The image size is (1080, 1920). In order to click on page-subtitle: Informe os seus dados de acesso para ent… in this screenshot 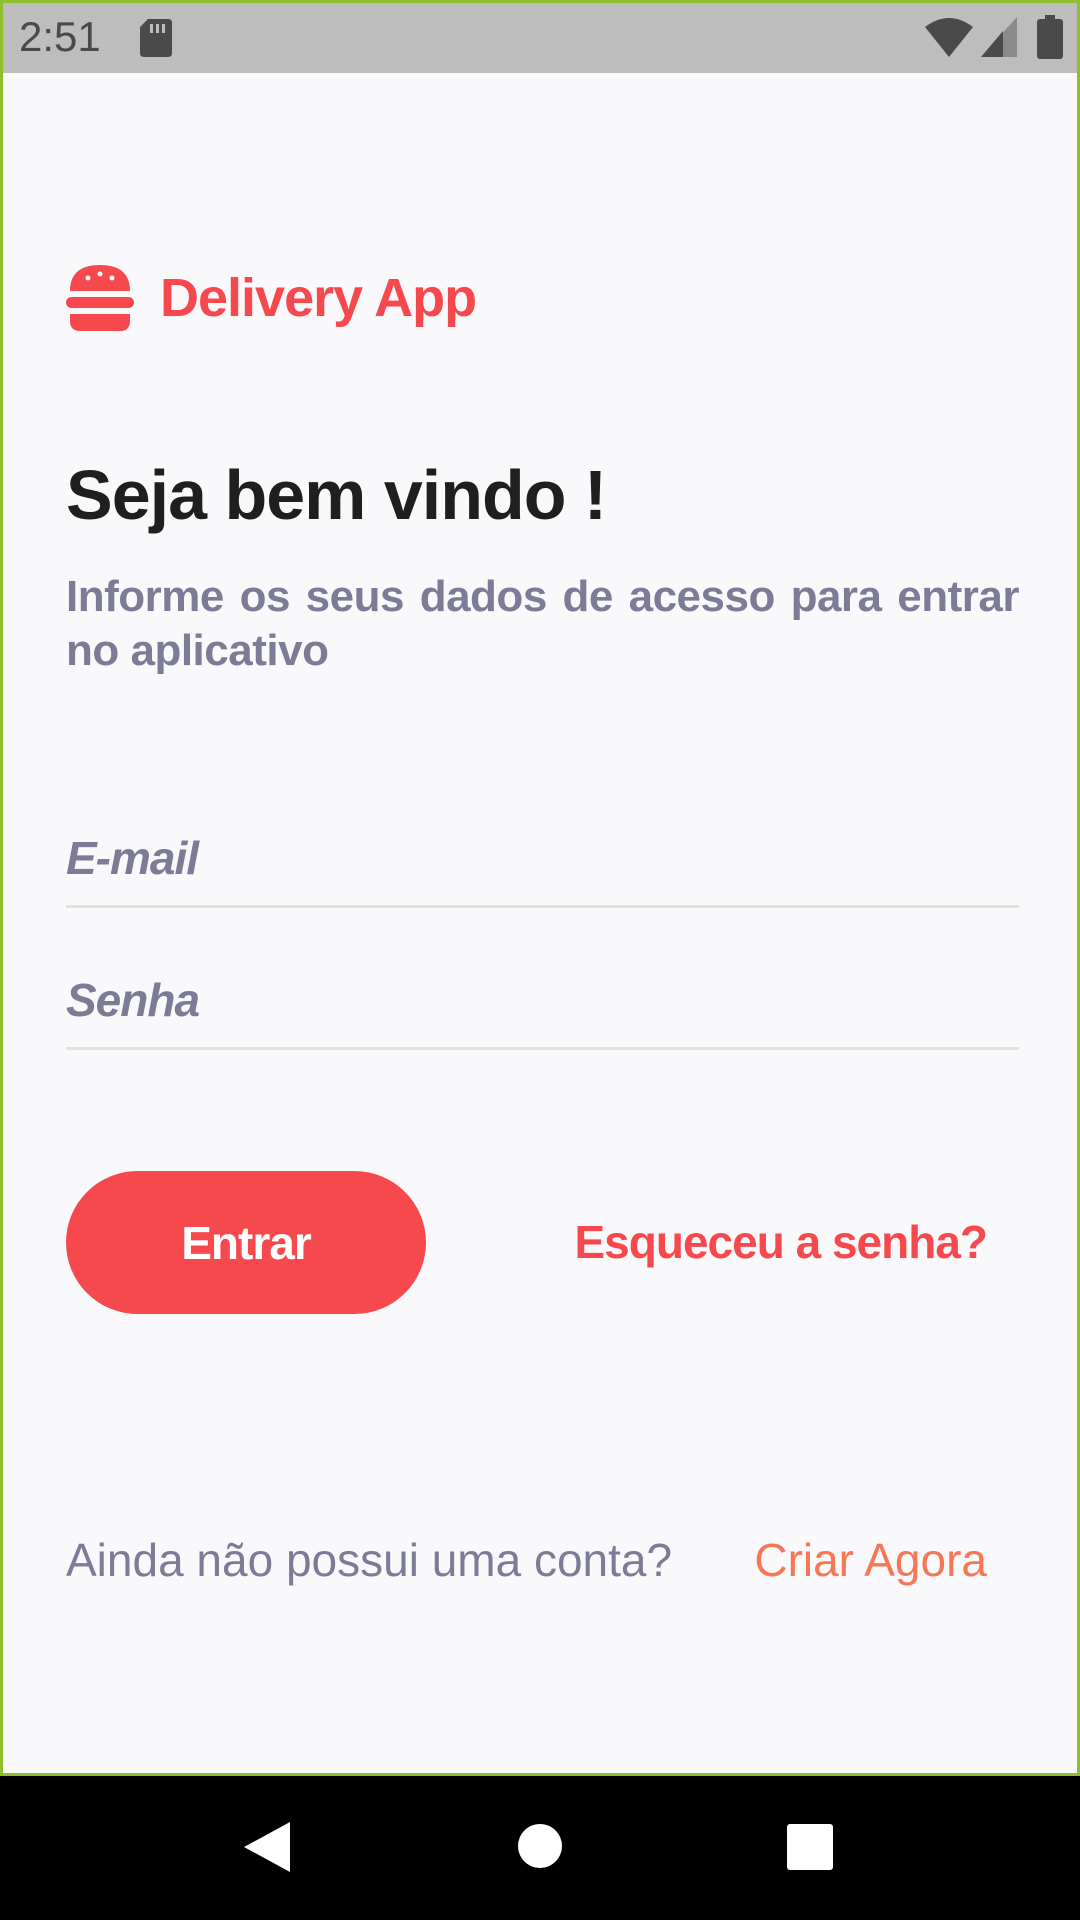, I will do `click(543, 623)`.